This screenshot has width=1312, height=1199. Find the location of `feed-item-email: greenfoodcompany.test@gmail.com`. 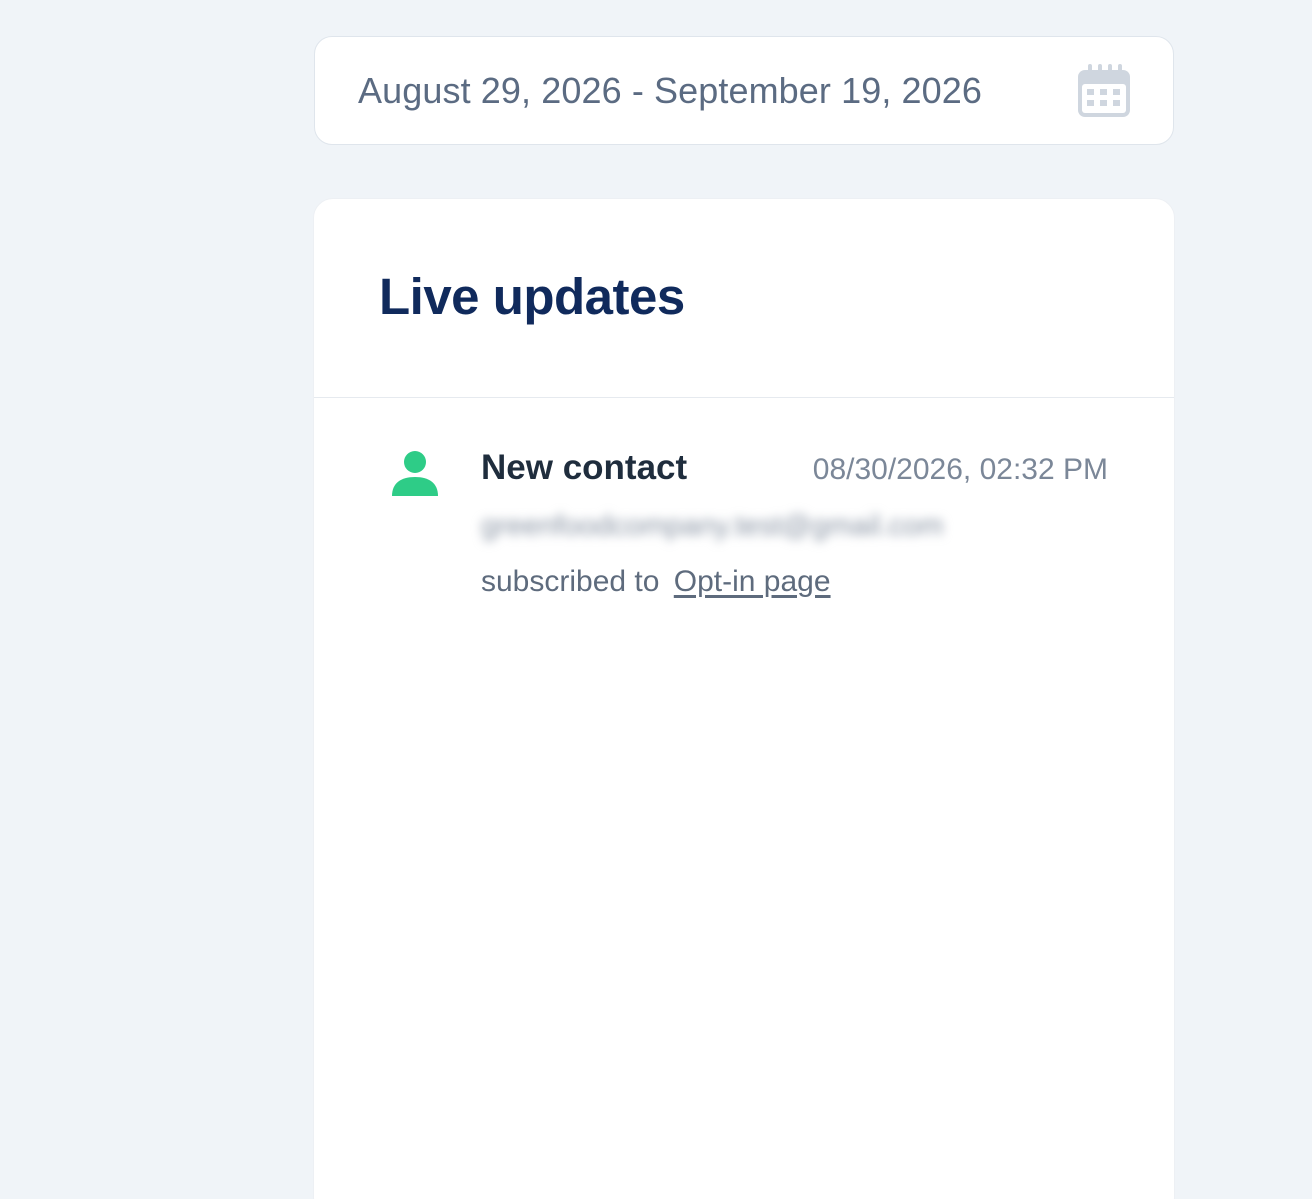

feed-item-email: greenfoodcompany.test@gmail.com is located at coordinates (712, 526).